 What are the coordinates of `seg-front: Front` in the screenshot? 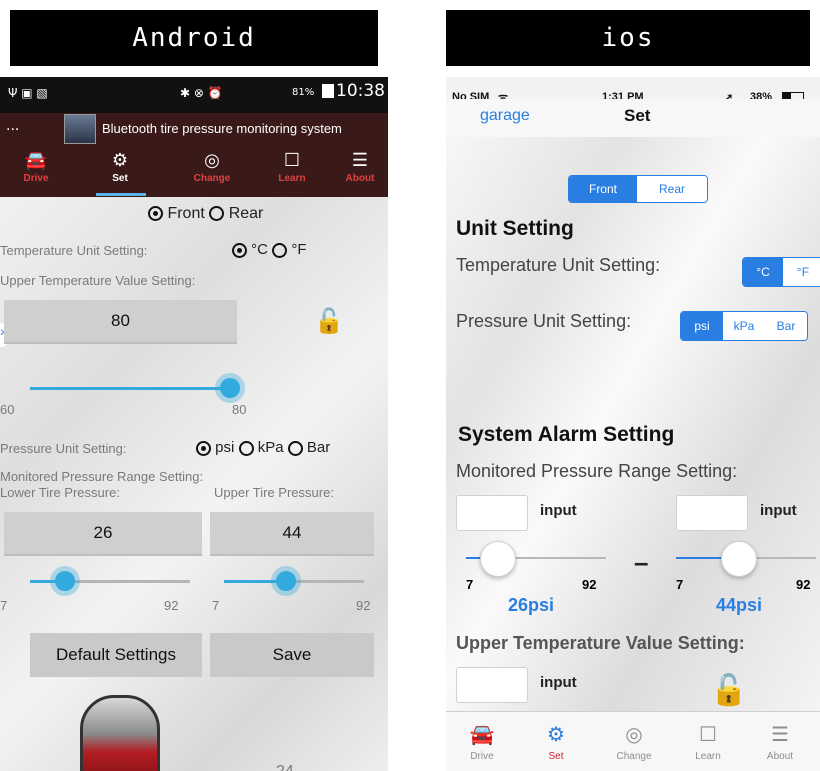 It's located at (603, 189).